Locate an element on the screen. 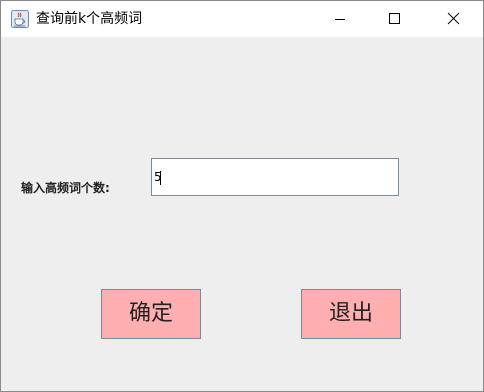  title-bar: 查询前k个高频词 is located at coordinates (242, 19).